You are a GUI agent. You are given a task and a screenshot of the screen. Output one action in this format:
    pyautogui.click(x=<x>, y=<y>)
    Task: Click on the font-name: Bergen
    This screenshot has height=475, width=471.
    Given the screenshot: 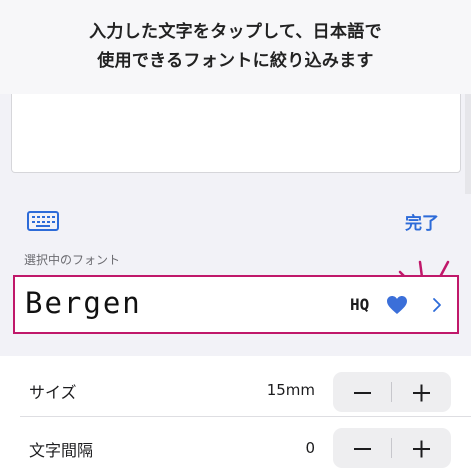 What is the action you would take?
    pyautogui.click(x=83, y=303)
    